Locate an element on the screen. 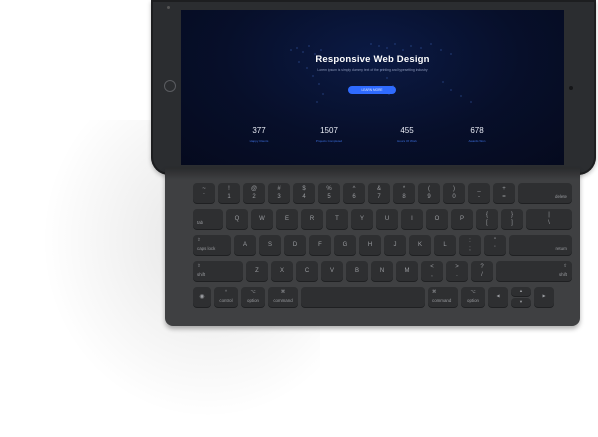  key-1: ! 1 is located at coordinates (229, 193).